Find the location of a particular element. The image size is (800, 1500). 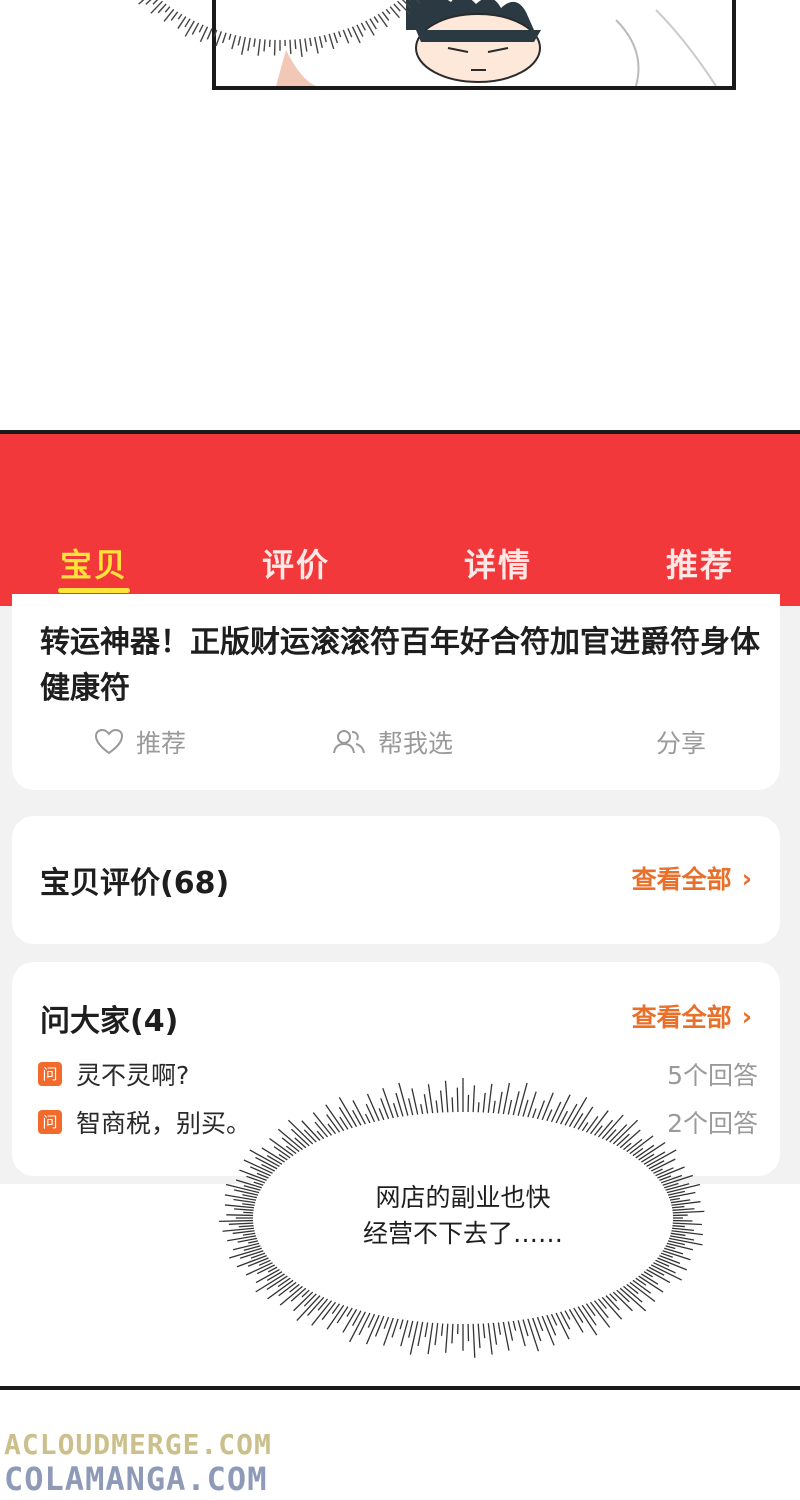

reviews-title: 宝贝评价(68) is located at coordinates (135, 883).